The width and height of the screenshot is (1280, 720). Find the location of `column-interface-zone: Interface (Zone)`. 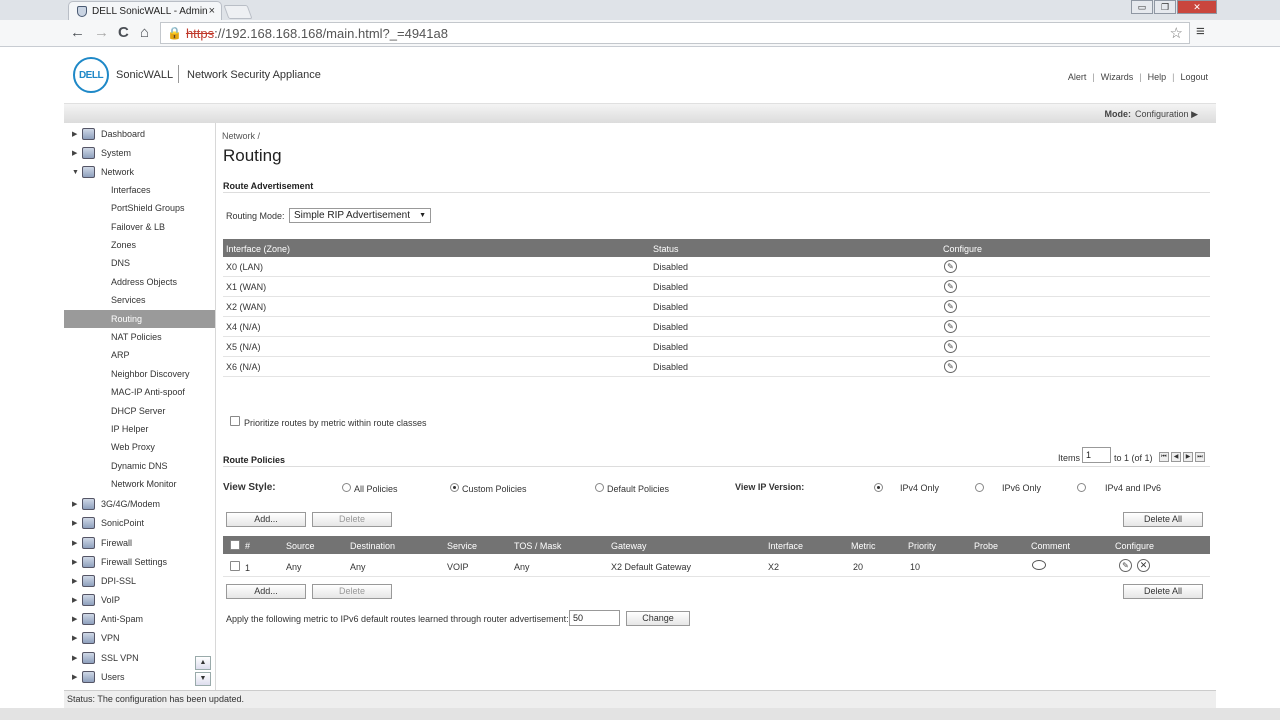

column-interface-zone: Interface (Zone) is located at coordinates (258, 249).